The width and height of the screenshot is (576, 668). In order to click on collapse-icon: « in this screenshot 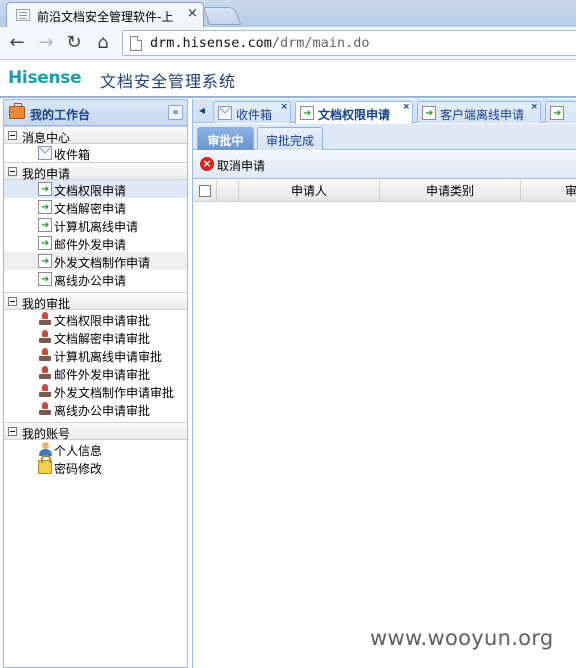, I will do `click(175, 112)`.